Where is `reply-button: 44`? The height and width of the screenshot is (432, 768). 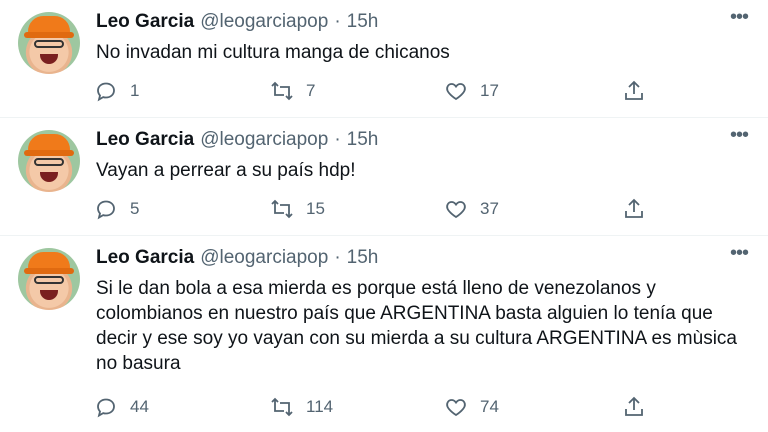 reply-button: 44 is located at coordinates (121, 407).